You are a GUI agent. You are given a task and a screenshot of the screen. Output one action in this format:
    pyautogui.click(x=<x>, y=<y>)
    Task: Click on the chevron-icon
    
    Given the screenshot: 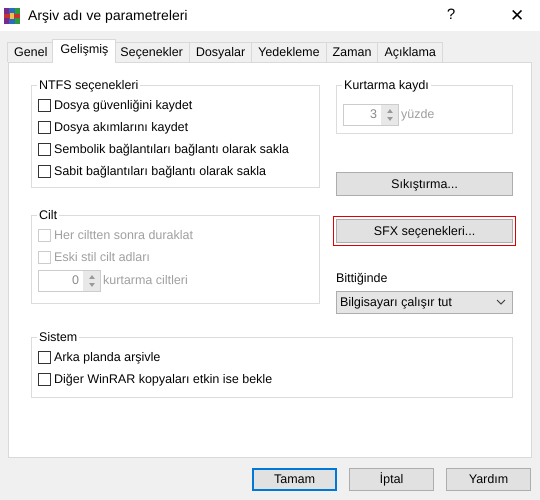 What is the action you would take?
    pyautogui.click(x=501, y=302)
    